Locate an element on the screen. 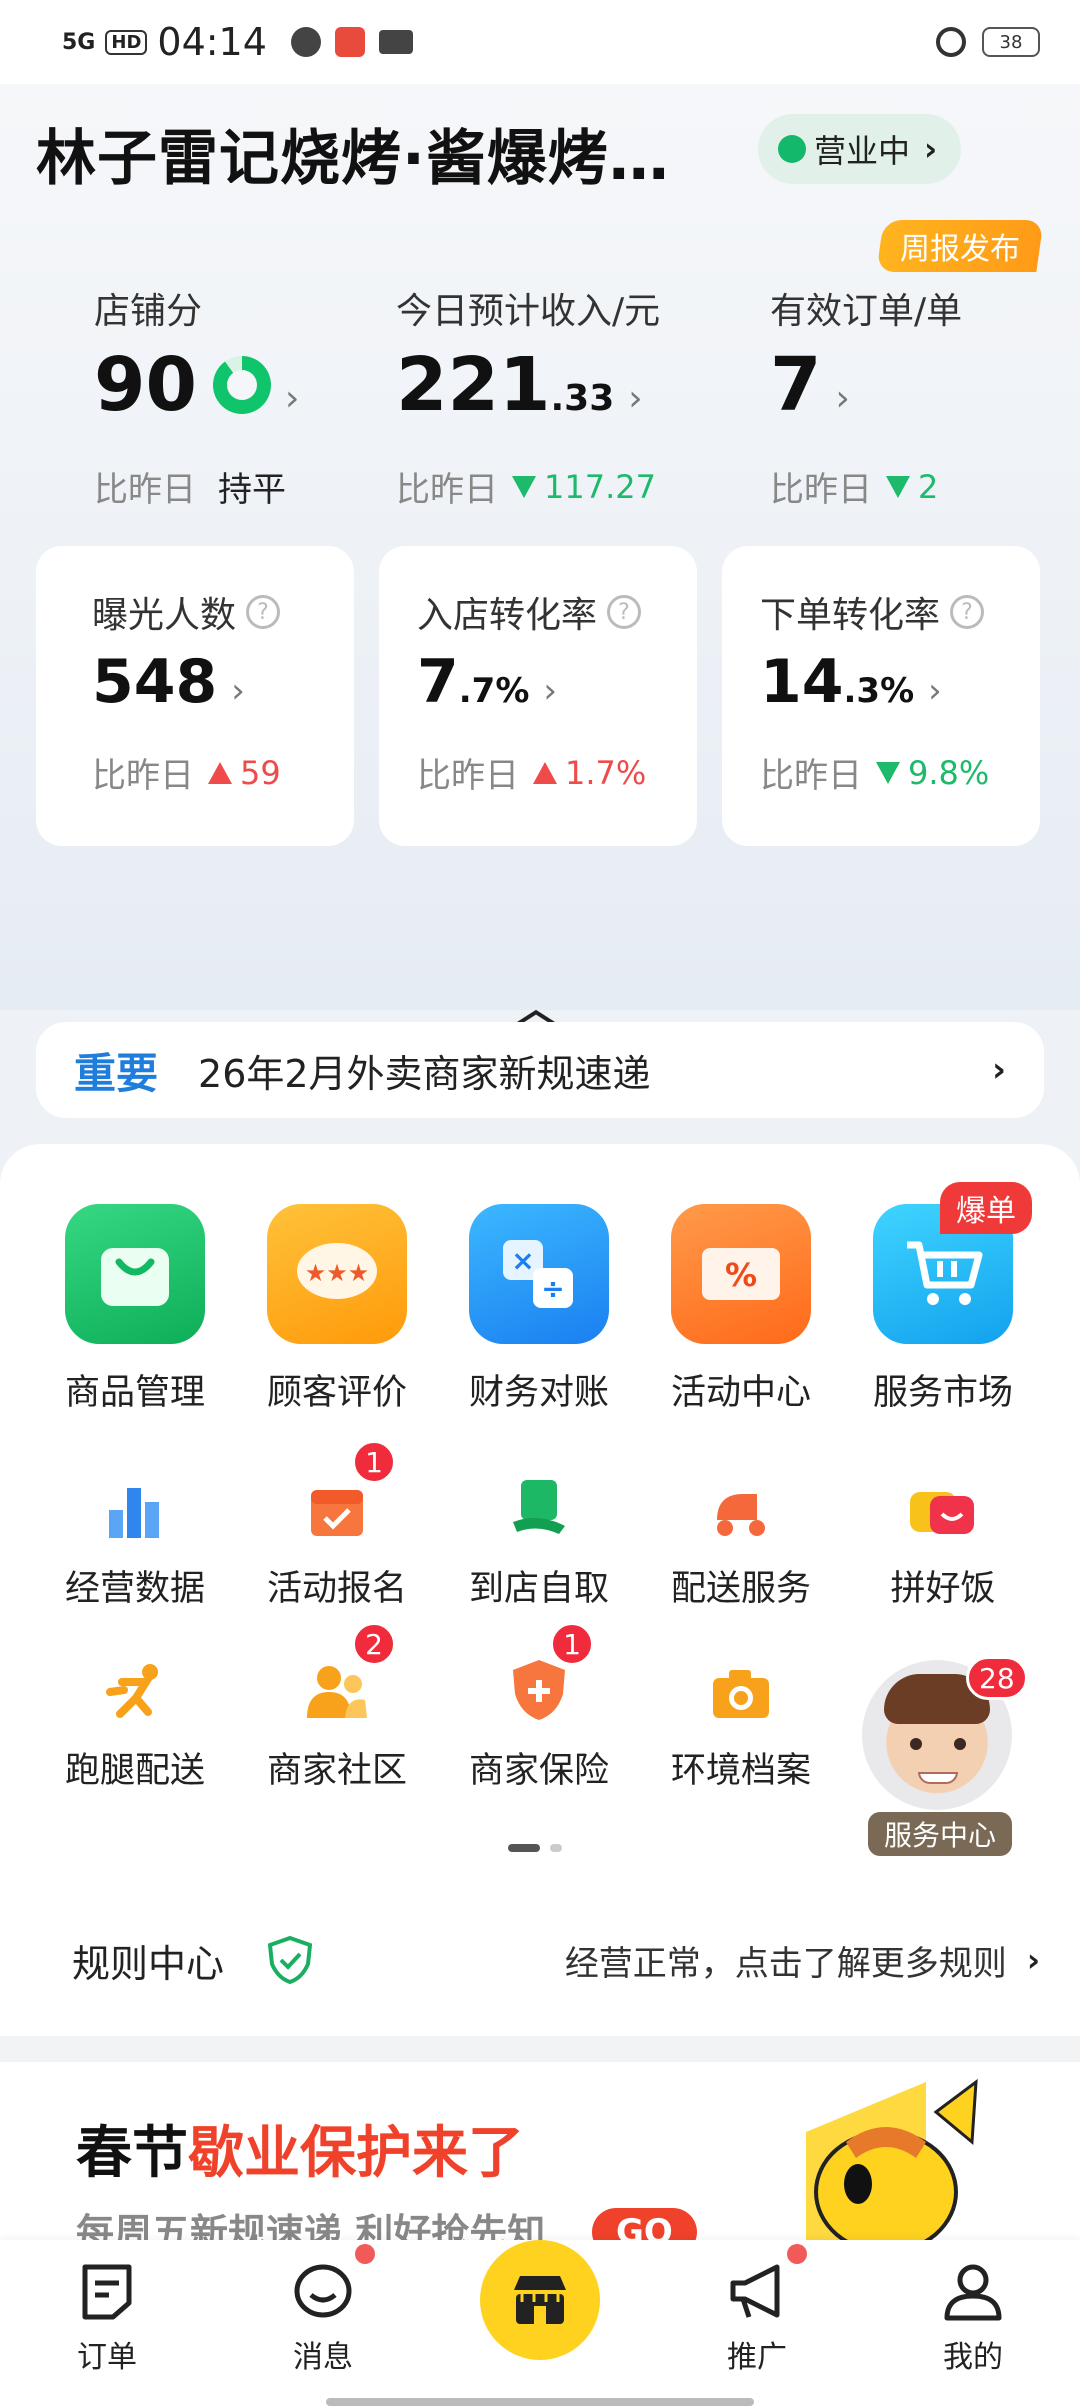  notification-badge: 1 is located at coordinates (374, 1462).